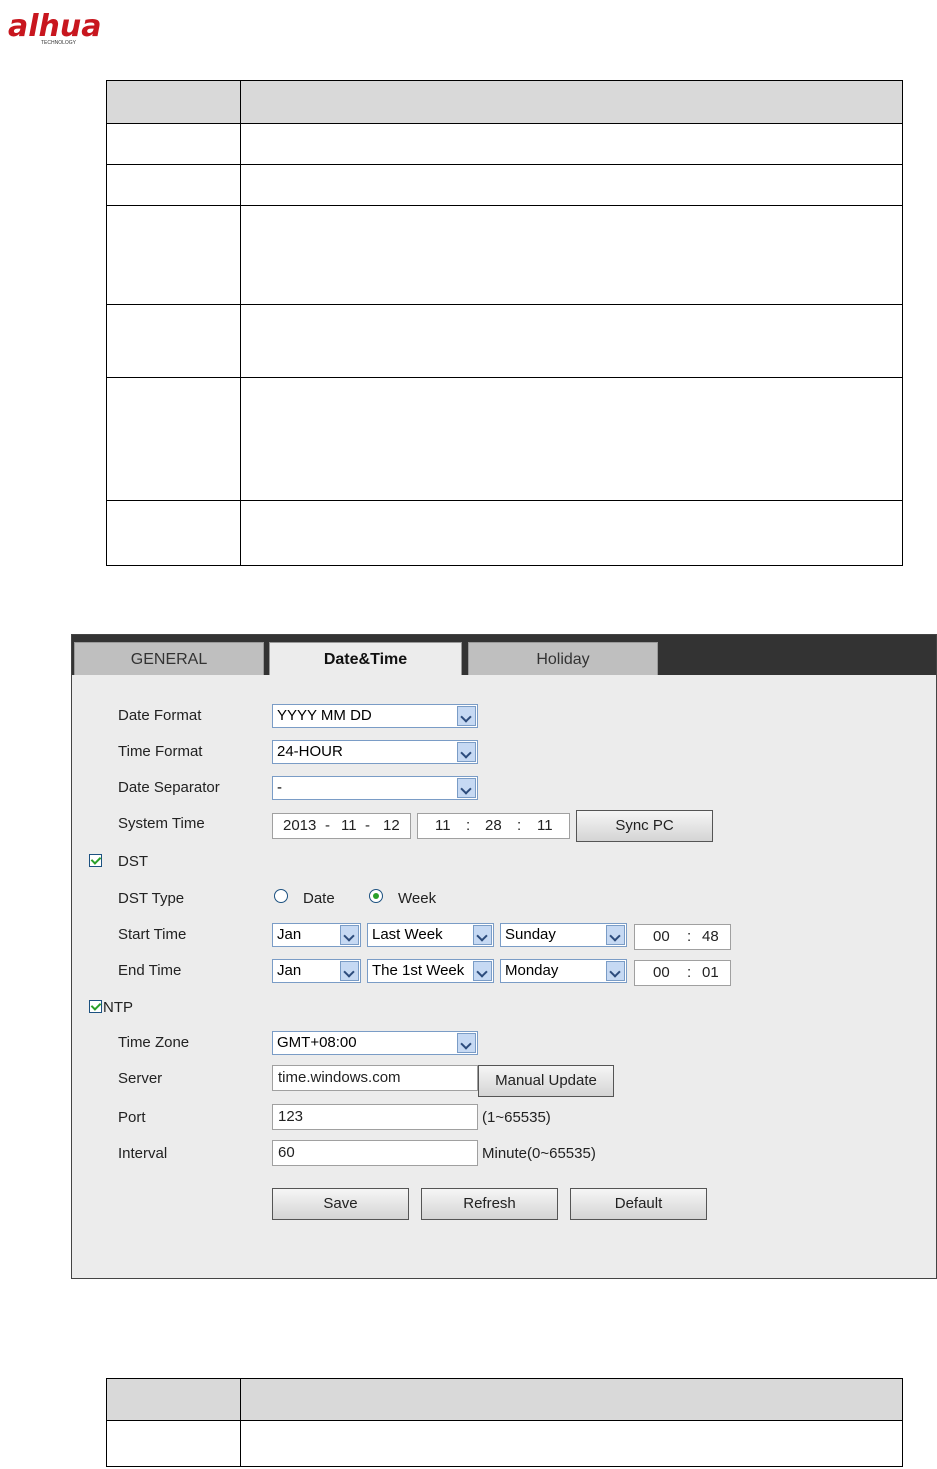 The width and height of the screenshot is (937, 1469). What do you see at coordinates (489, 1204) in the screenshot?
I see `refresh-button: Refresh` at bounding box center [489, 1204].